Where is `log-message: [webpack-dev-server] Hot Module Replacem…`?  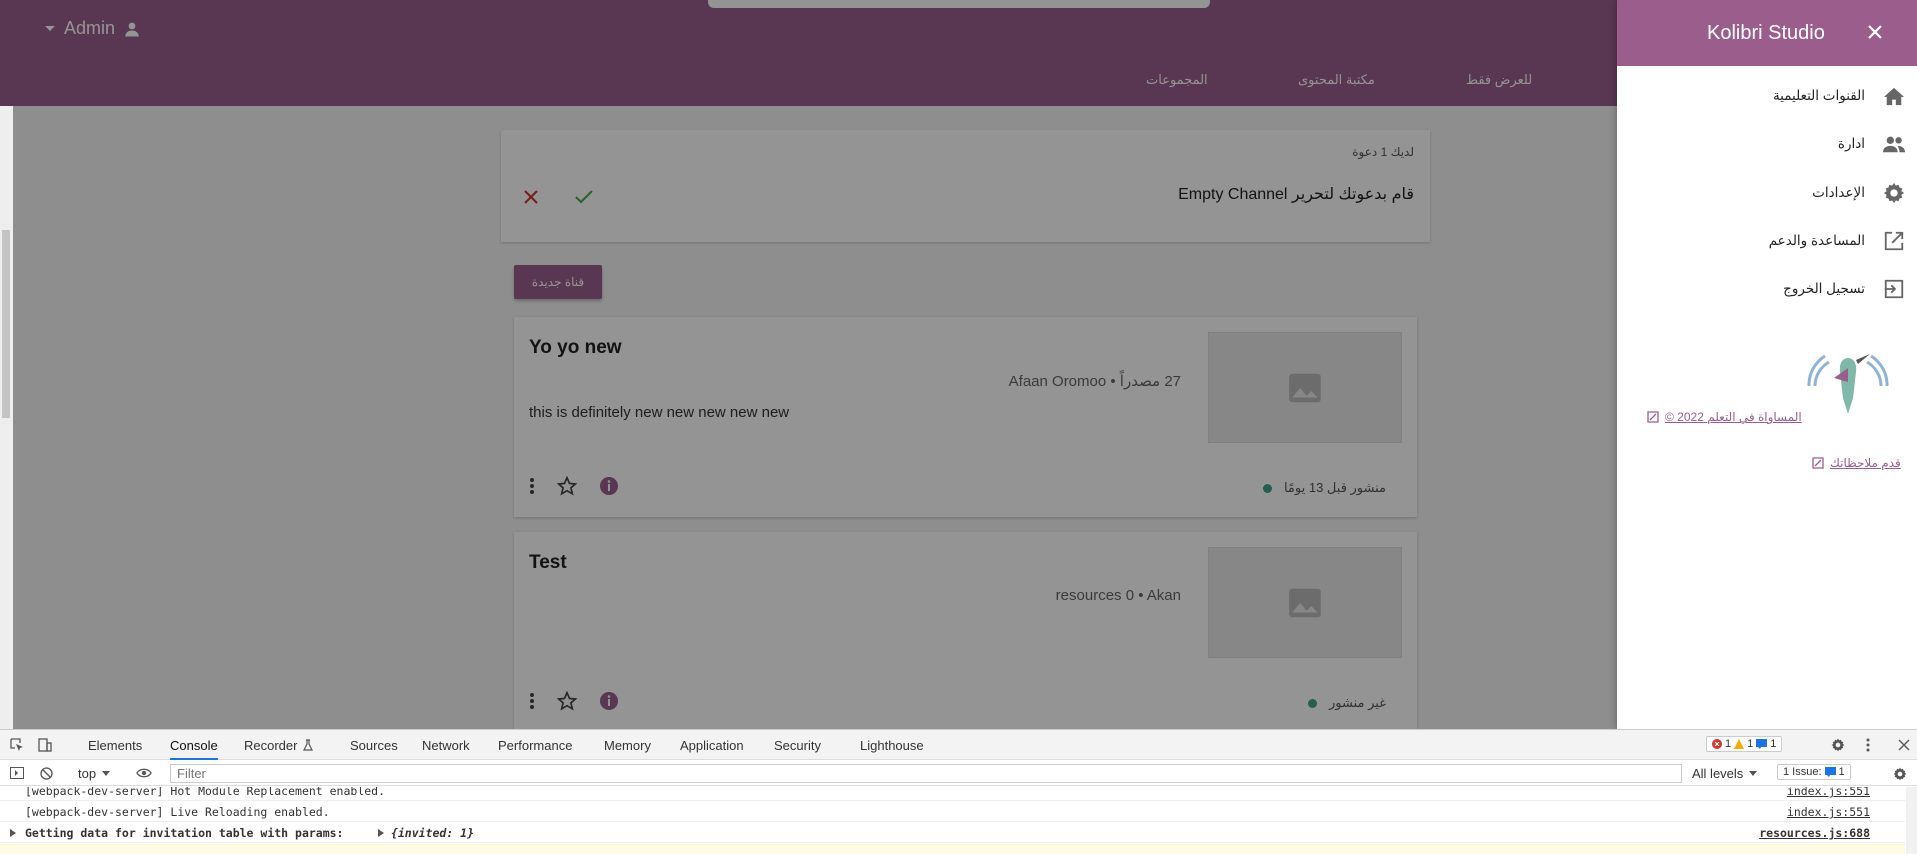
log-message: [webpack-dev-server] Hot Module Replacem… is located at coordinates (205, 792).